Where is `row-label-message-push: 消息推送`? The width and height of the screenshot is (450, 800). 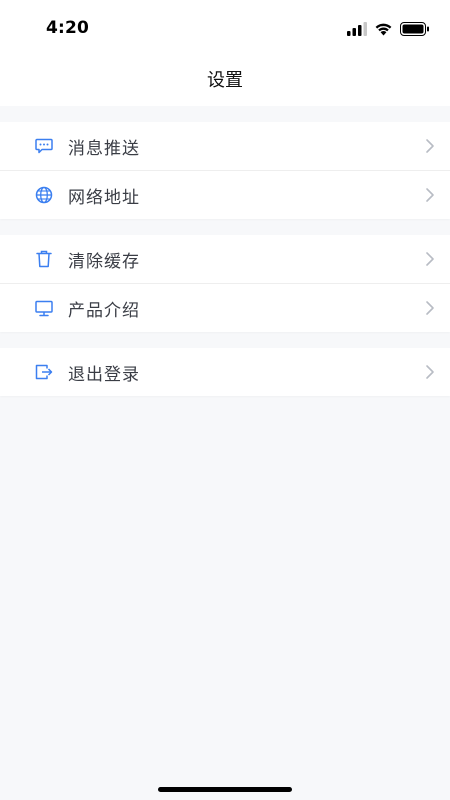
row-label-message-push: 消息推送 is located at coordinates (104, 148).